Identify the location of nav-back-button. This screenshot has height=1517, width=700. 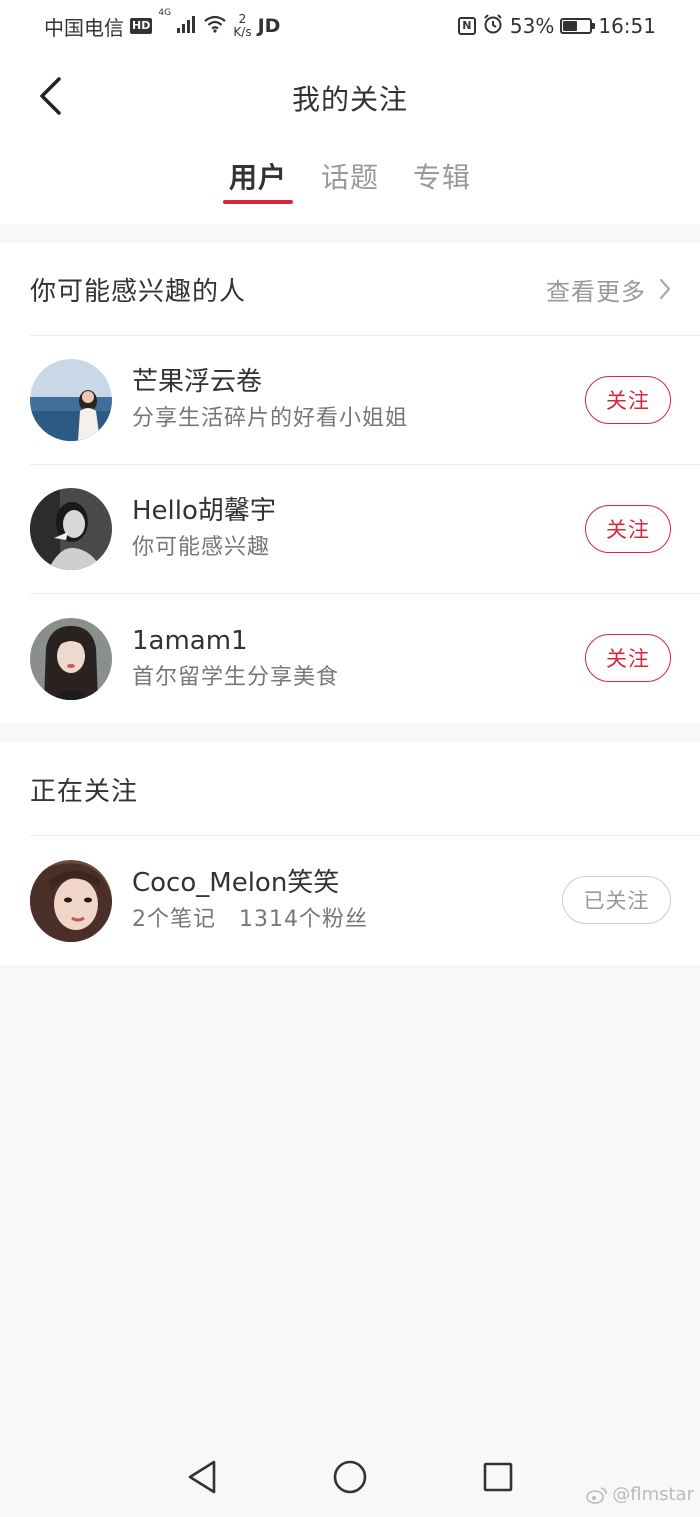
(202, 1477).